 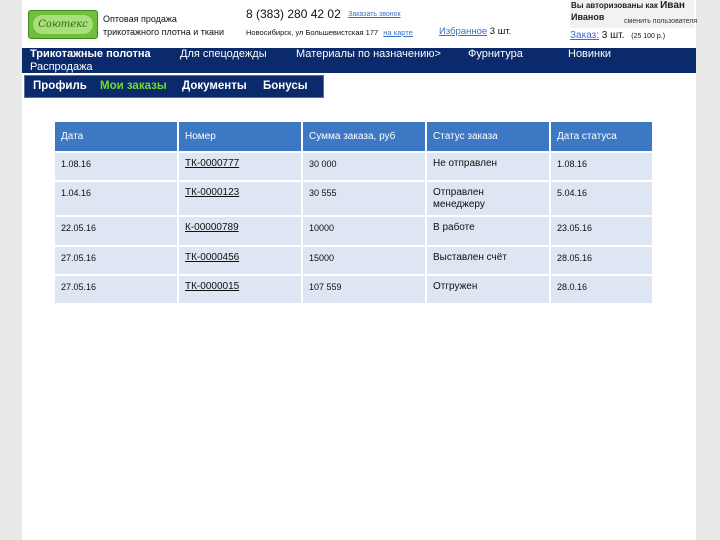 What do you see at coordinates (117, 137) in the screenshot?
I see `column-header-date: Дата` at bounding box center [117, 137].